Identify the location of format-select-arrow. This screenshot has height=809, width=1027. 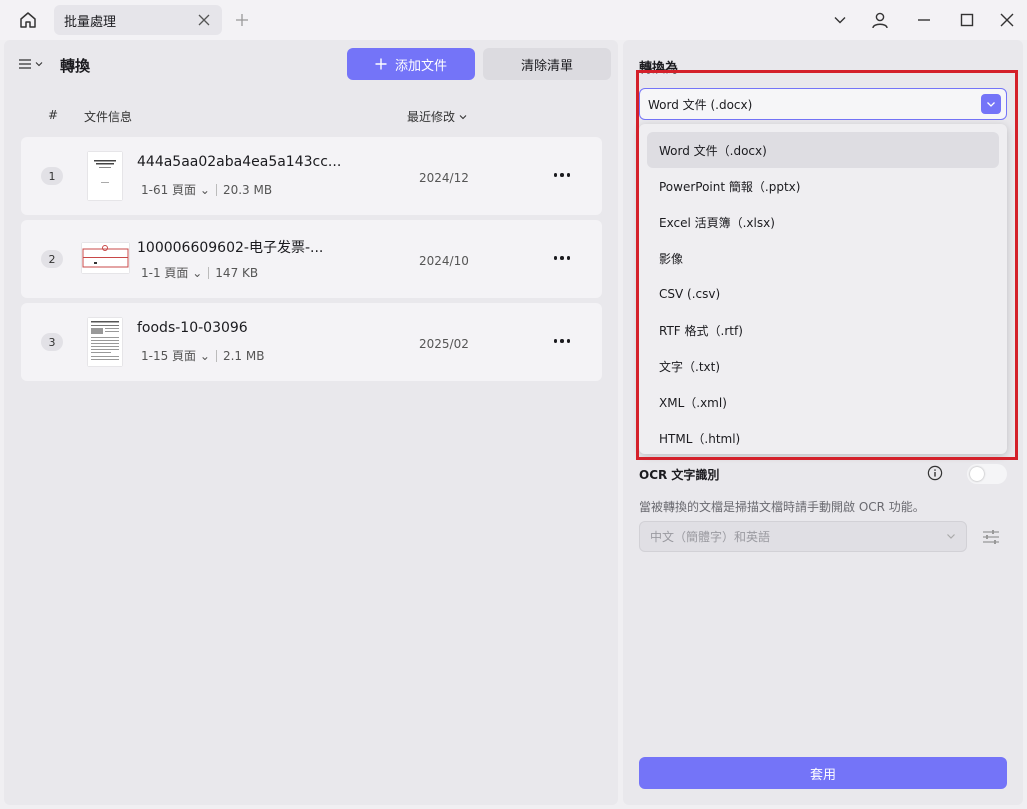
(991, 104).